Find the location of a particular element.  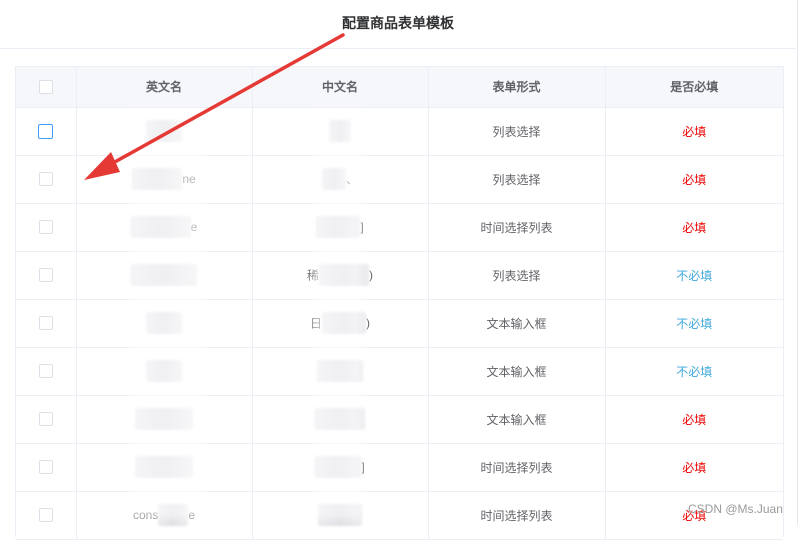

dialog-title: 配置商品表单模板 is located at coordinates (398, 23).